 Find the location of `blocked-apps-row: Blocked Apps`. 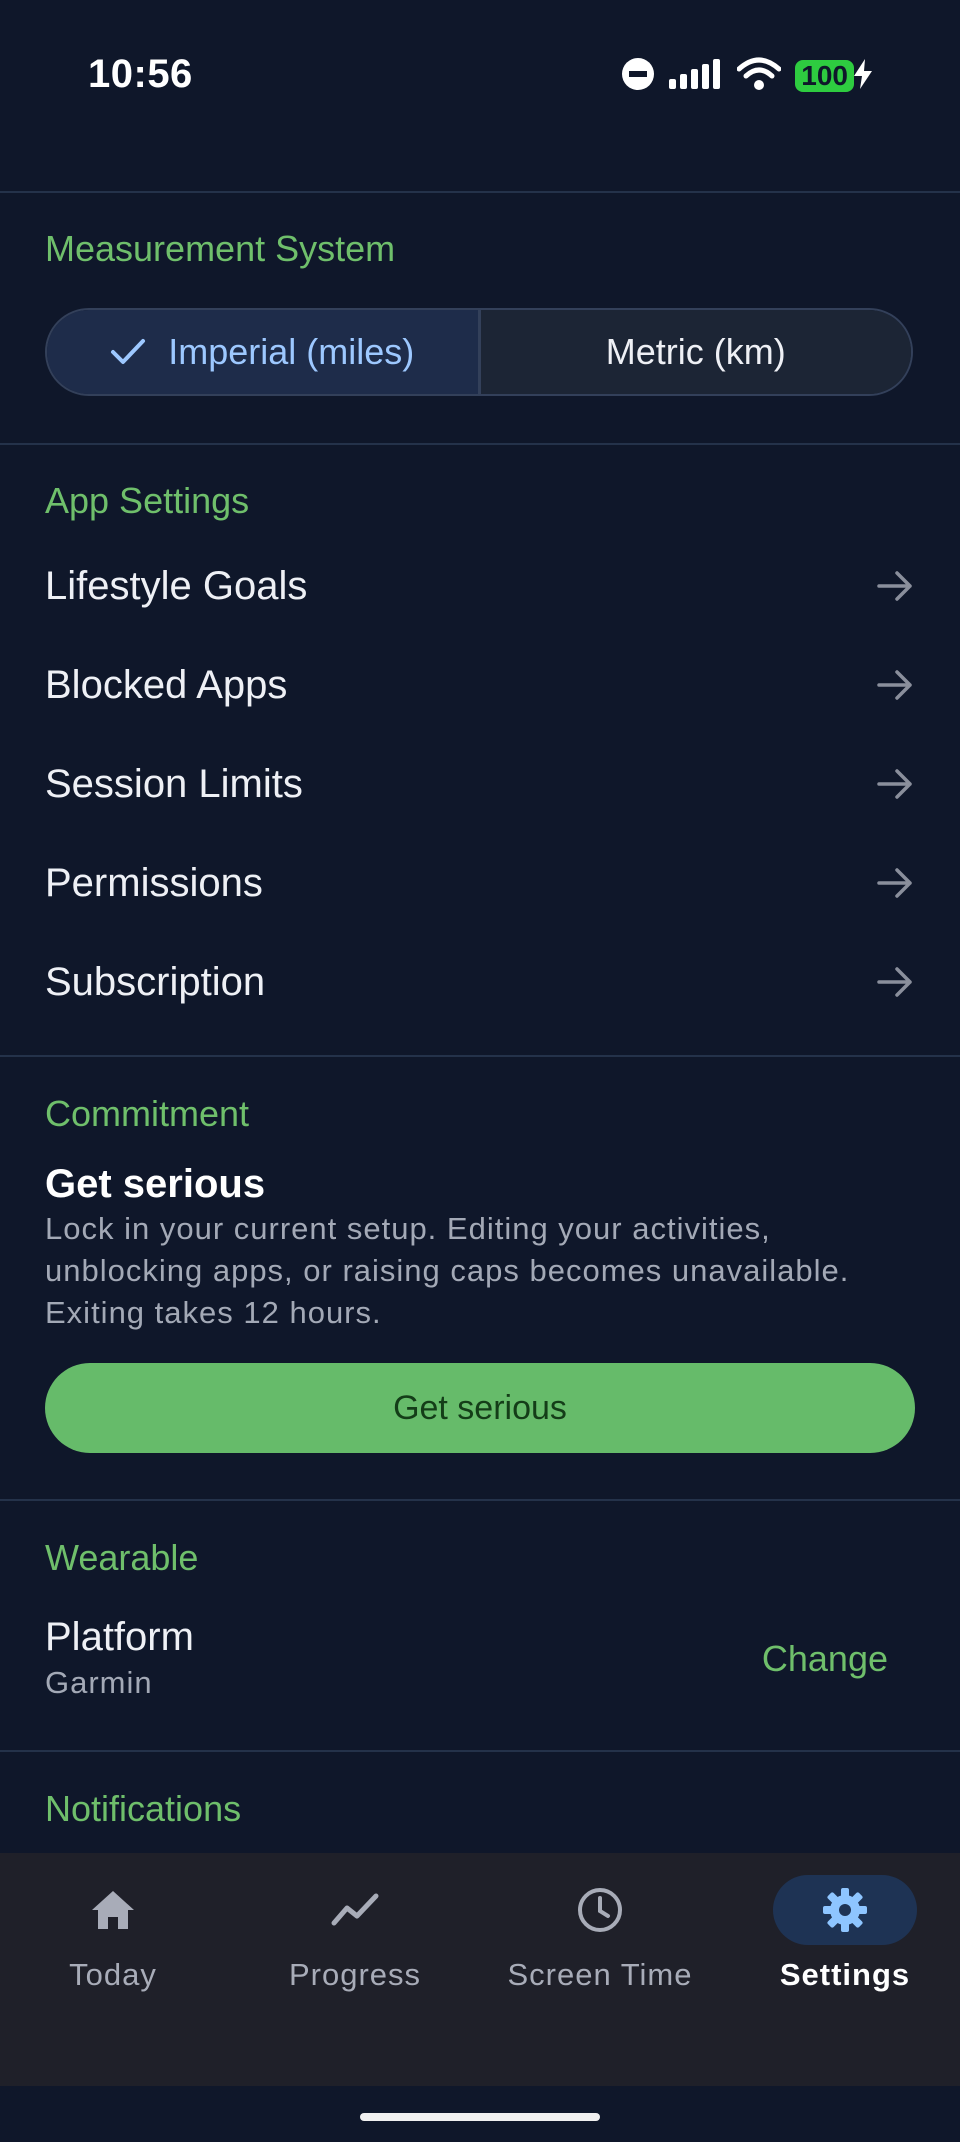

blocked-apps-row: Blocked Apps is located at coordinates (480, 685).